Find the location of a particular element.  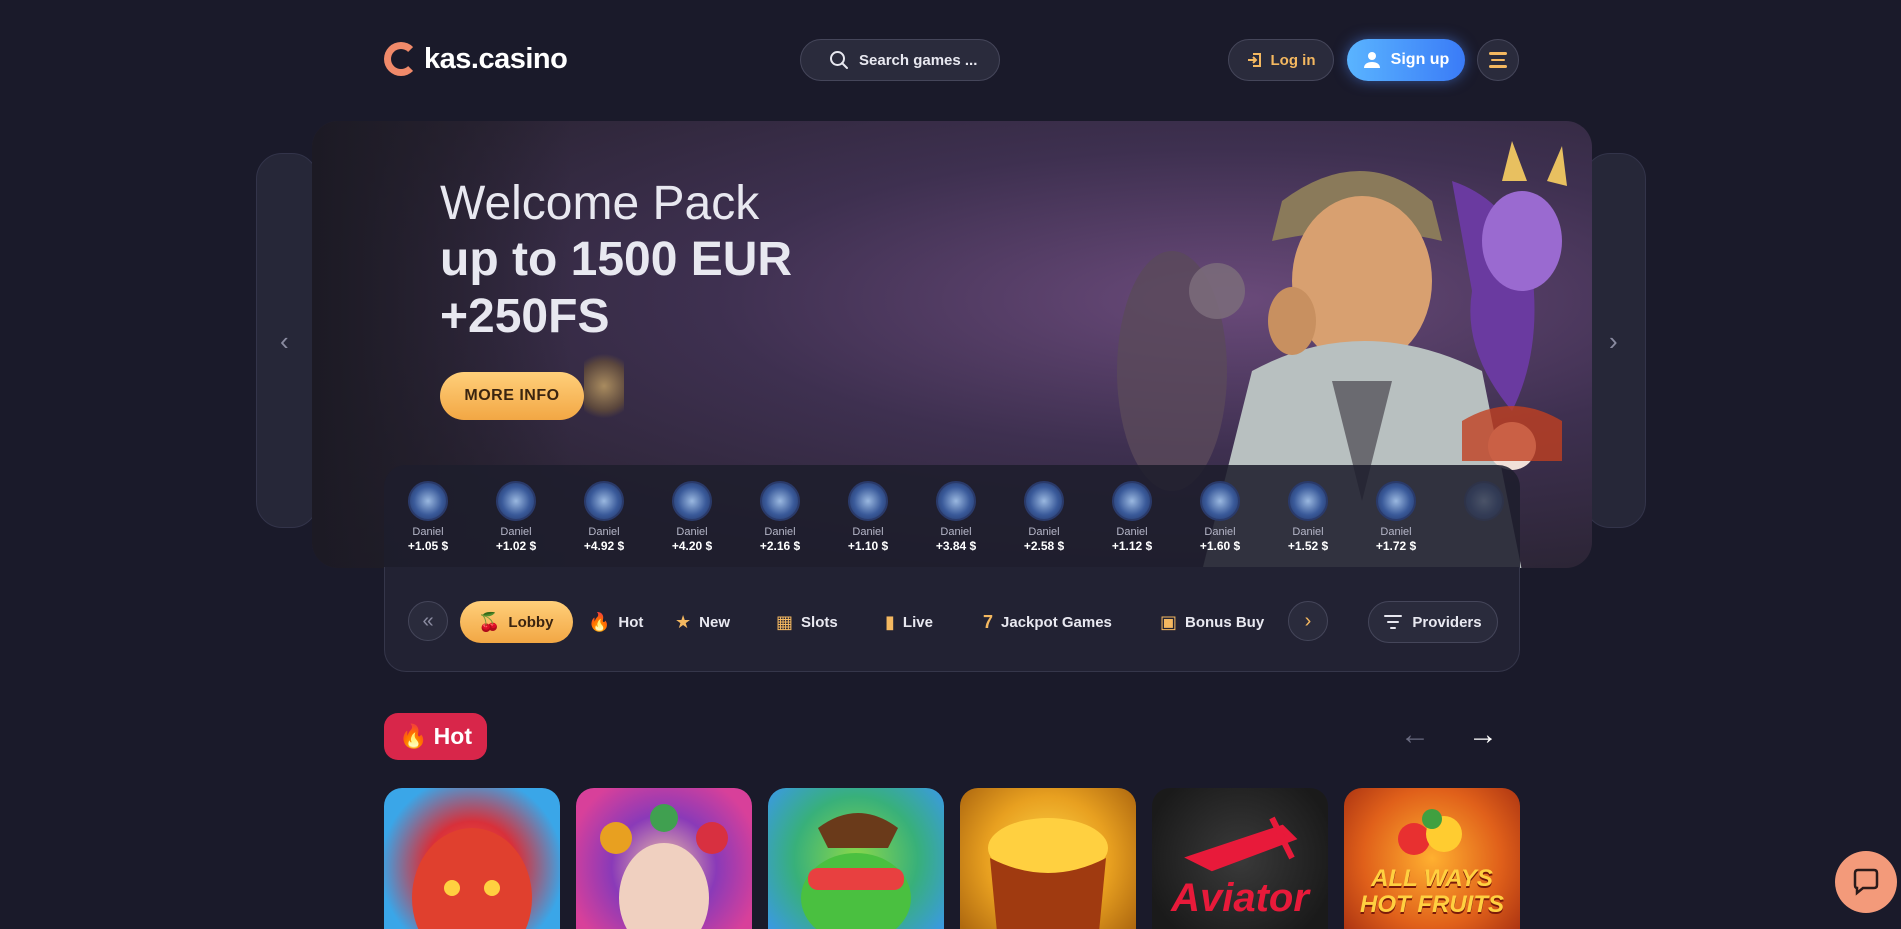

signup-label: Sign up is located at coordinates (1420, 59).